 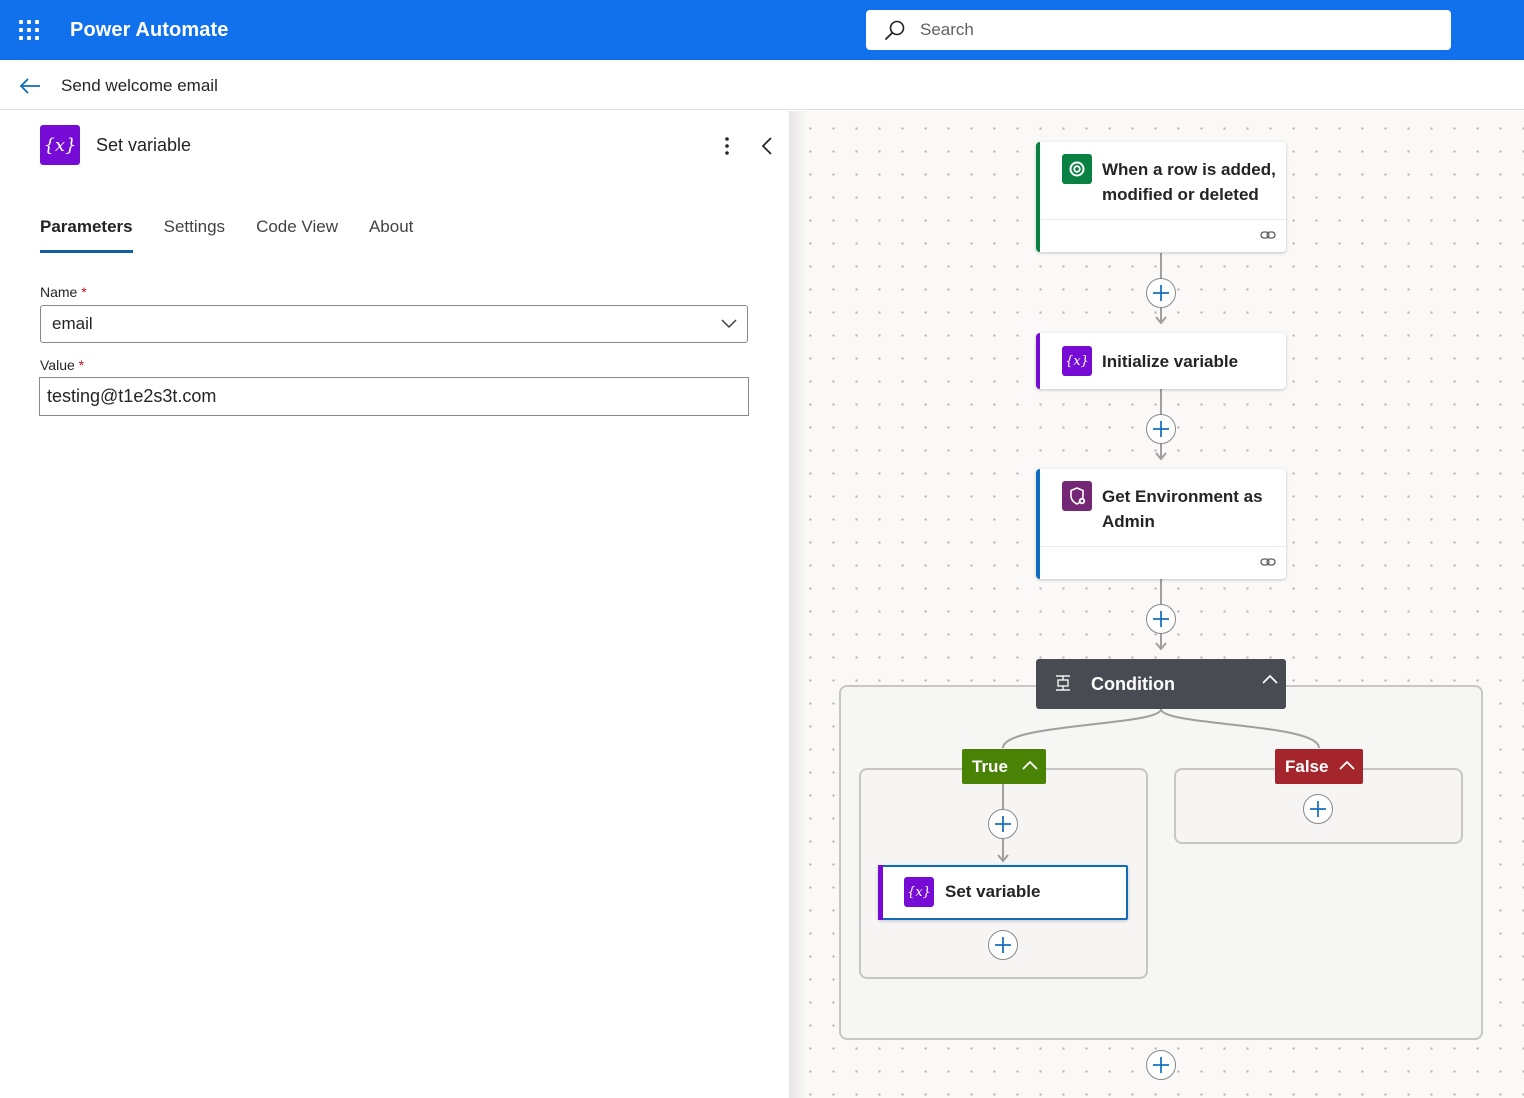 What do you see at coordinates (727, 146) in the screenshot?
I see `more-options-icon` at bounding box center [727, 146].